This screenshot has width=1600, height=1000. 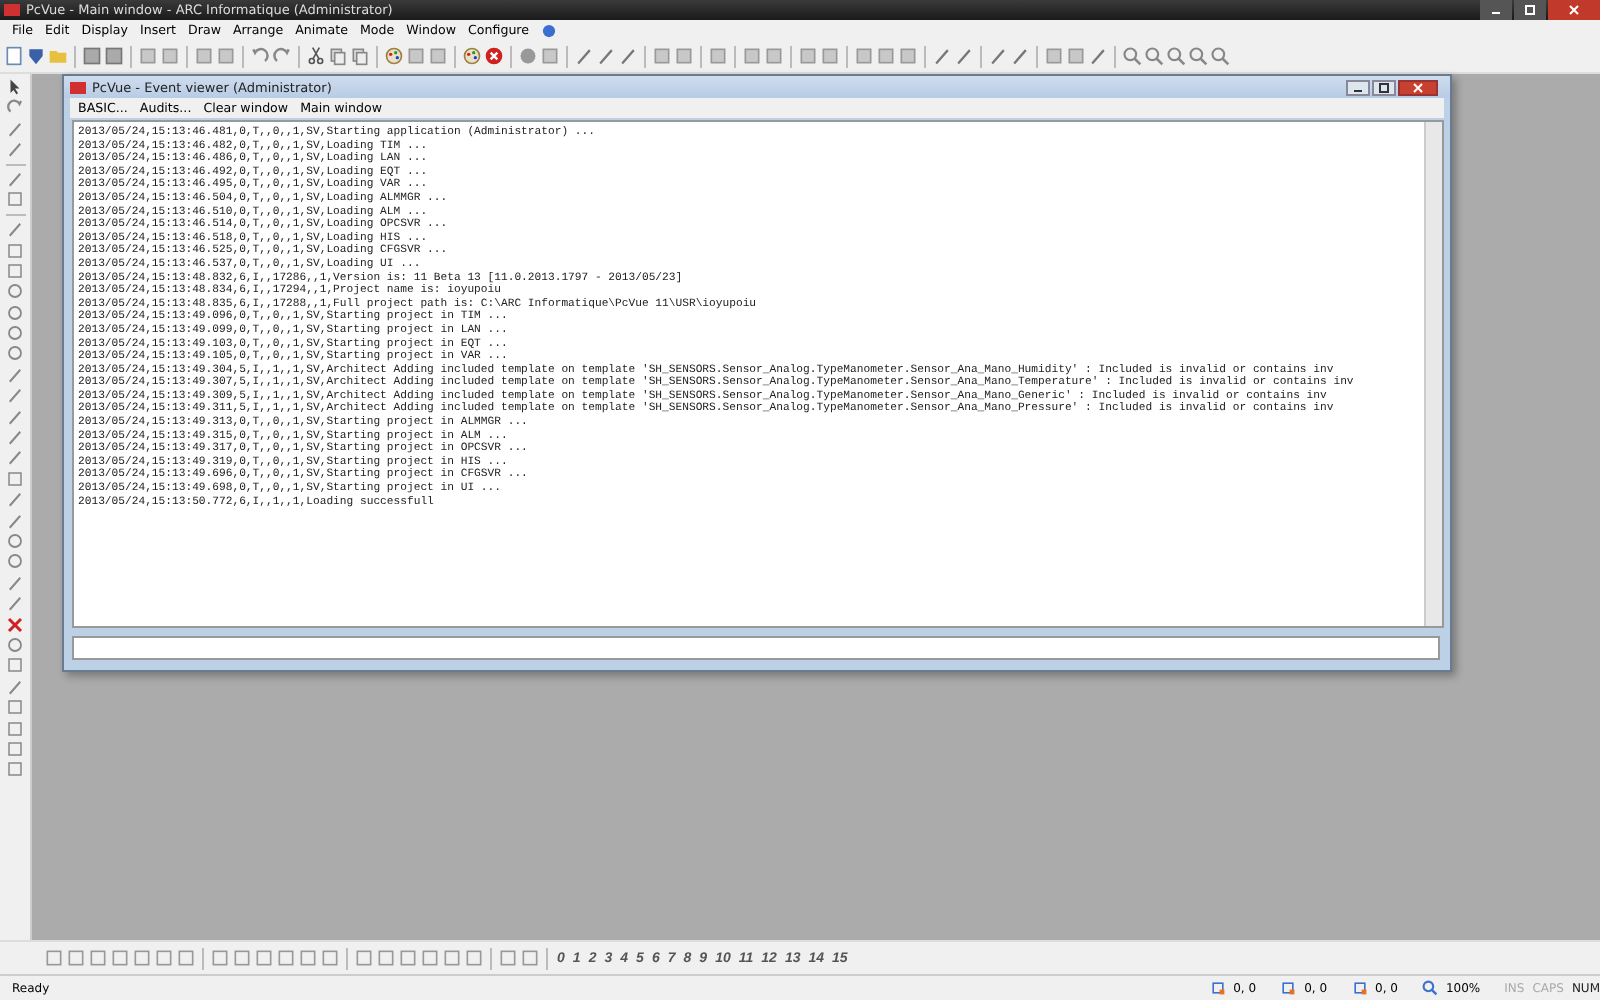 I want to click on help-icon, so click(x=548, y=30).